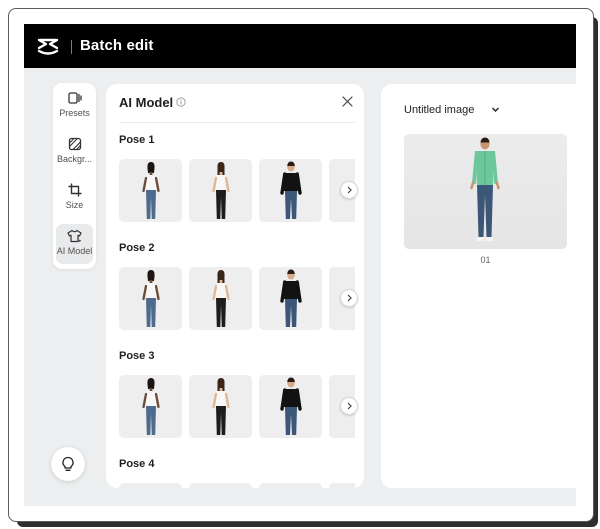 The width and height of the screenshot is (600, 529). What do you see at coordinates (74, 236) in the screenshot?
I see `shirt-icon` at bounding box center [74, 236].